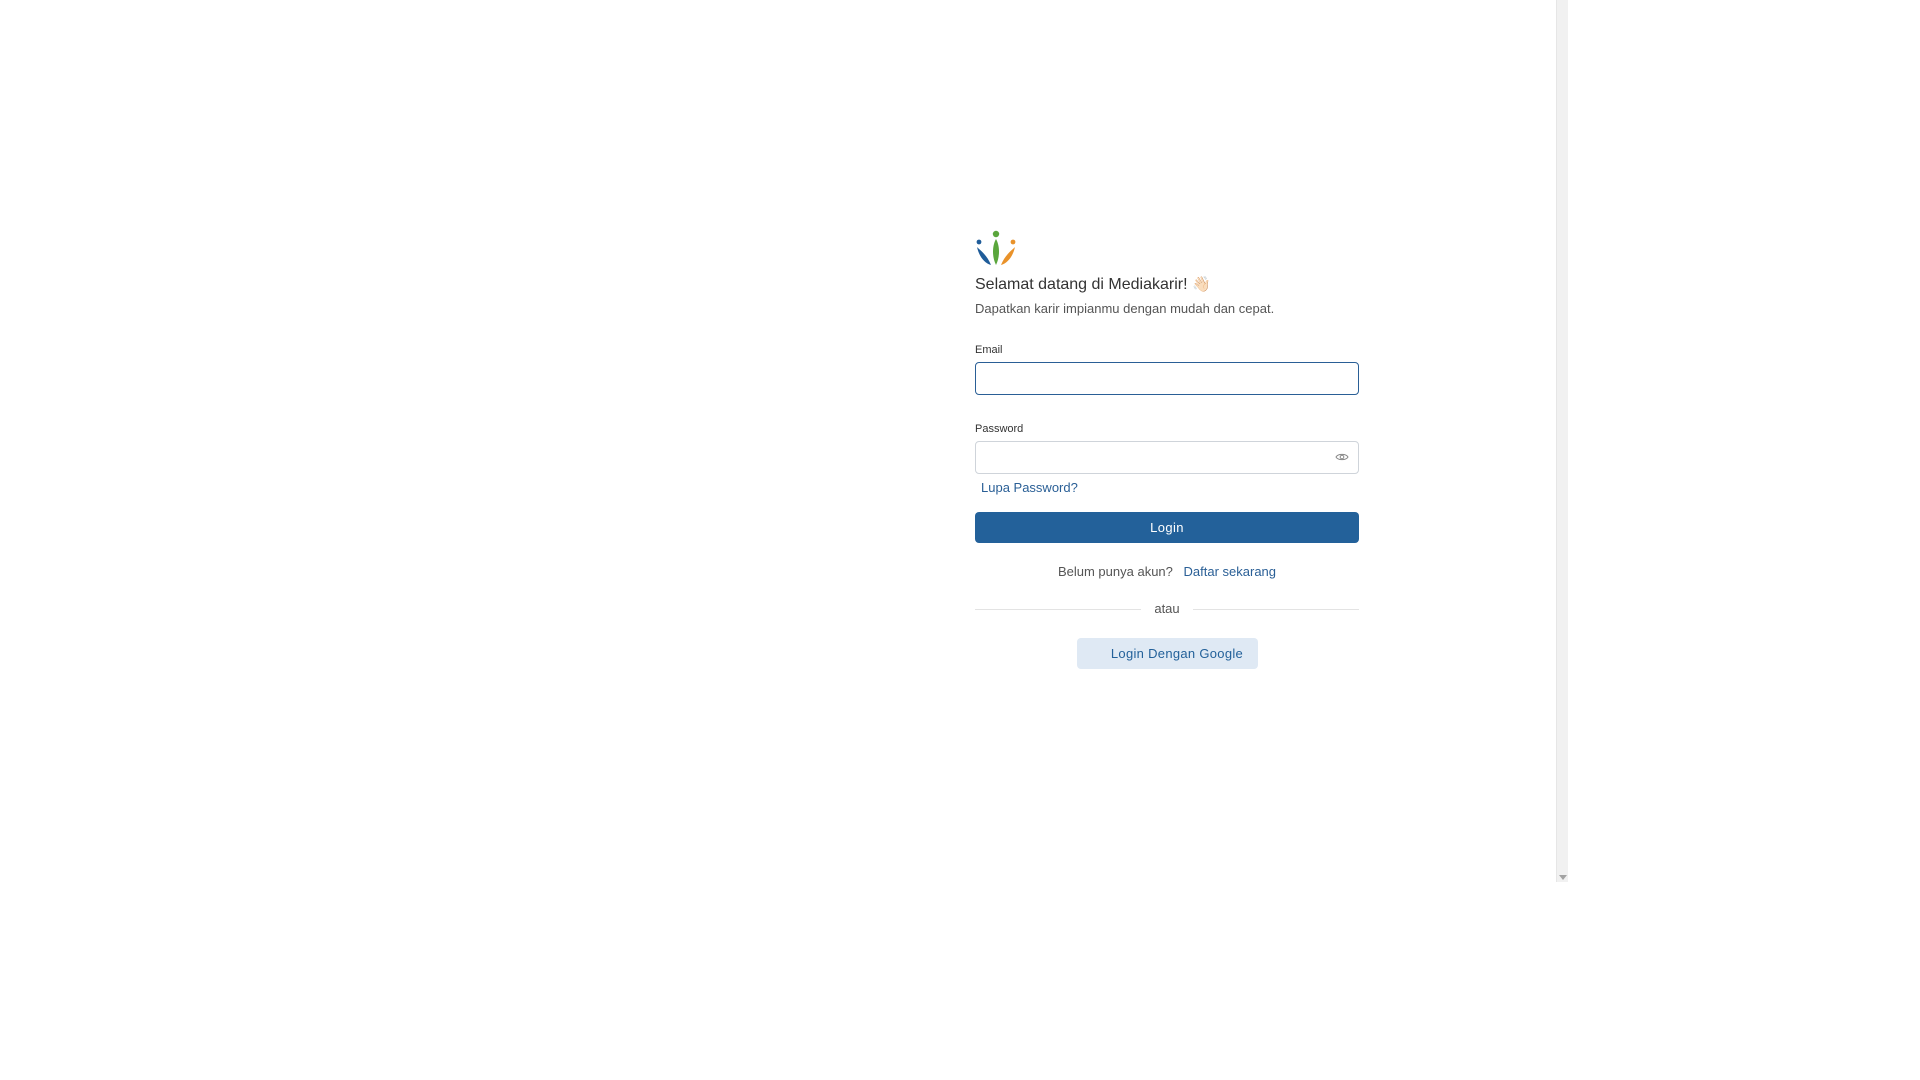  I want to click on divider-line-right, so click(1275, 609).